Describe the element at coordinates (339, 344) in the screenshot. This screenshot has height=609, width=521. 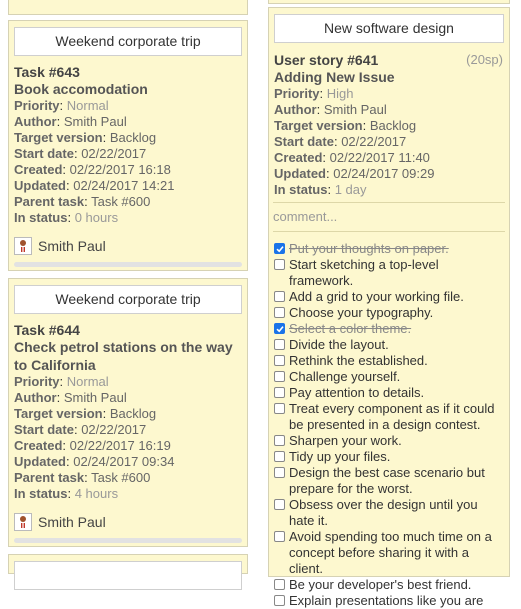
I see `checklist-item-label: Divide the layout.` at that location.